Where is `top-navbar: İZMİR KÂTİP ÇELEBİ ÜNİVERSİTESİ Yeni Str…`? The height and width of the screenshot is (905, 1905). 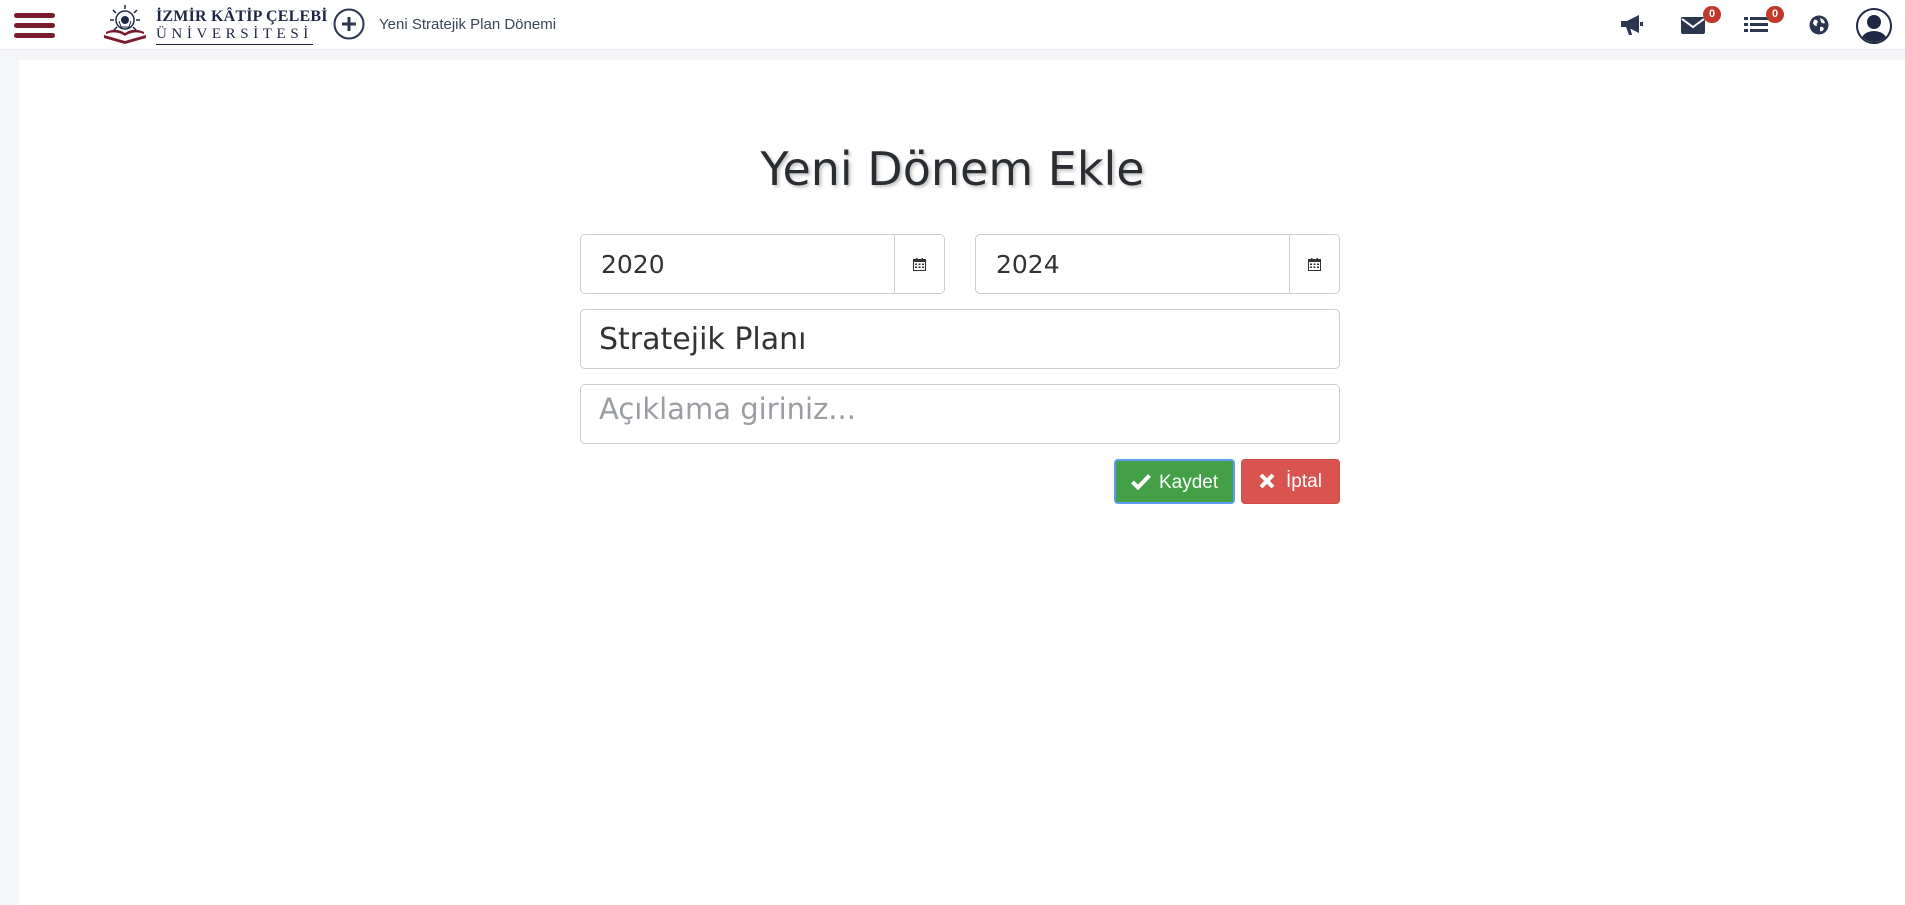
top-navbar: İZMİR KÂTİP ÇELEBİ ÜNİVERSİTESİ Yeni Str… is located at coordinates (952, 25).